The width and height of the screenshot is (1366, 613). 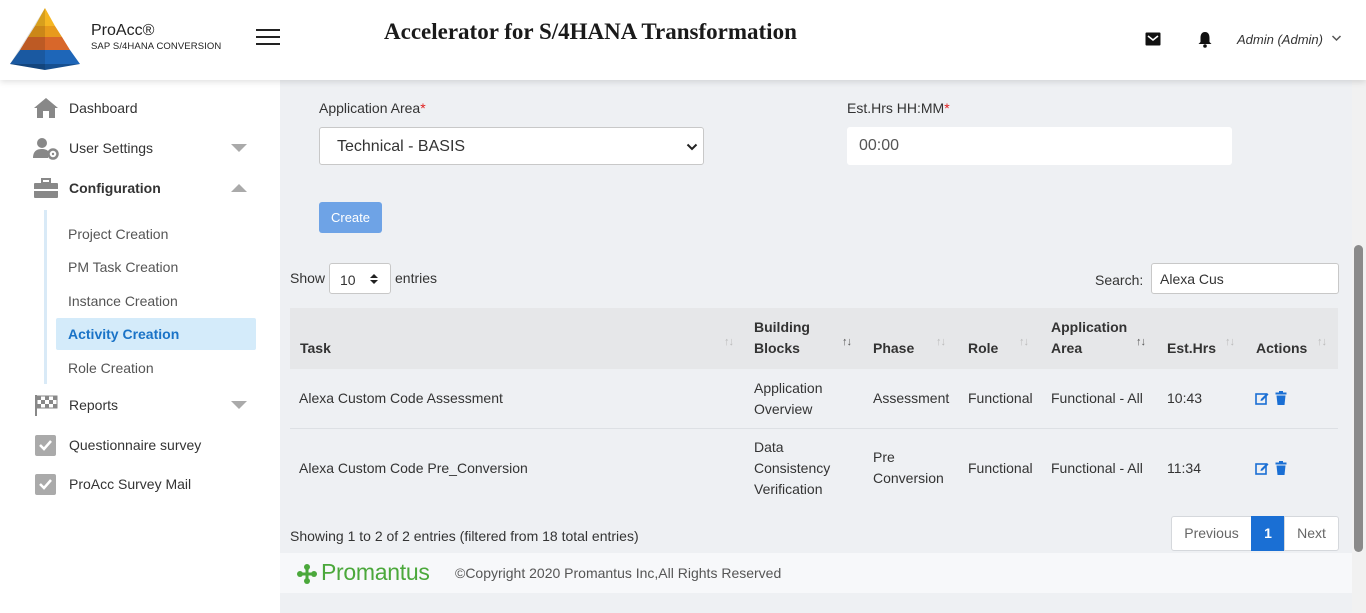 I want to click on sidebar-subitem-pm-task-creation: PM Task Creation, so click(x=156, y=267).